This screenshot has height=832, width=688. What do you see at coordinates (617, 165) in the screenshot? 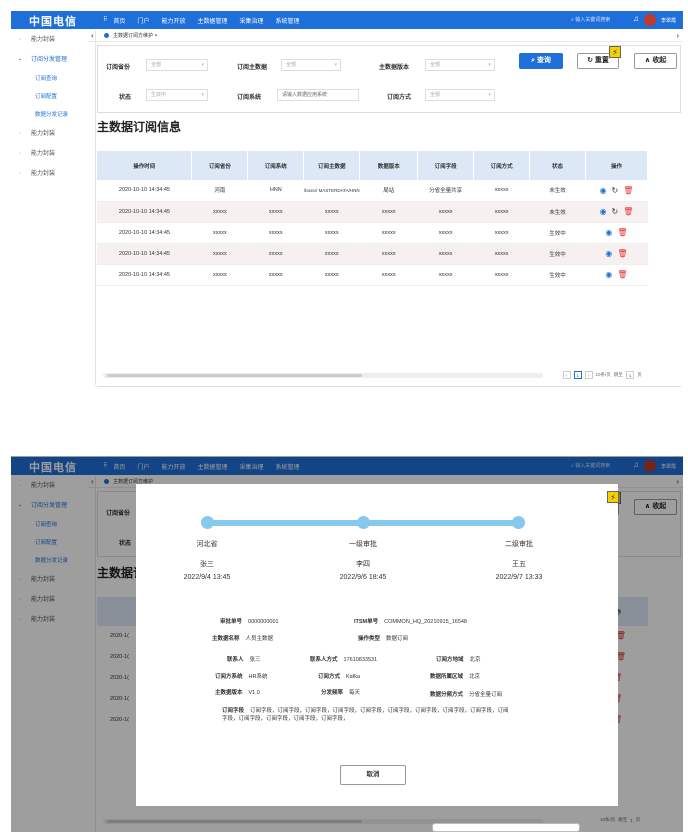
I see `col-header: 操作` at bounding box center [617, 165].